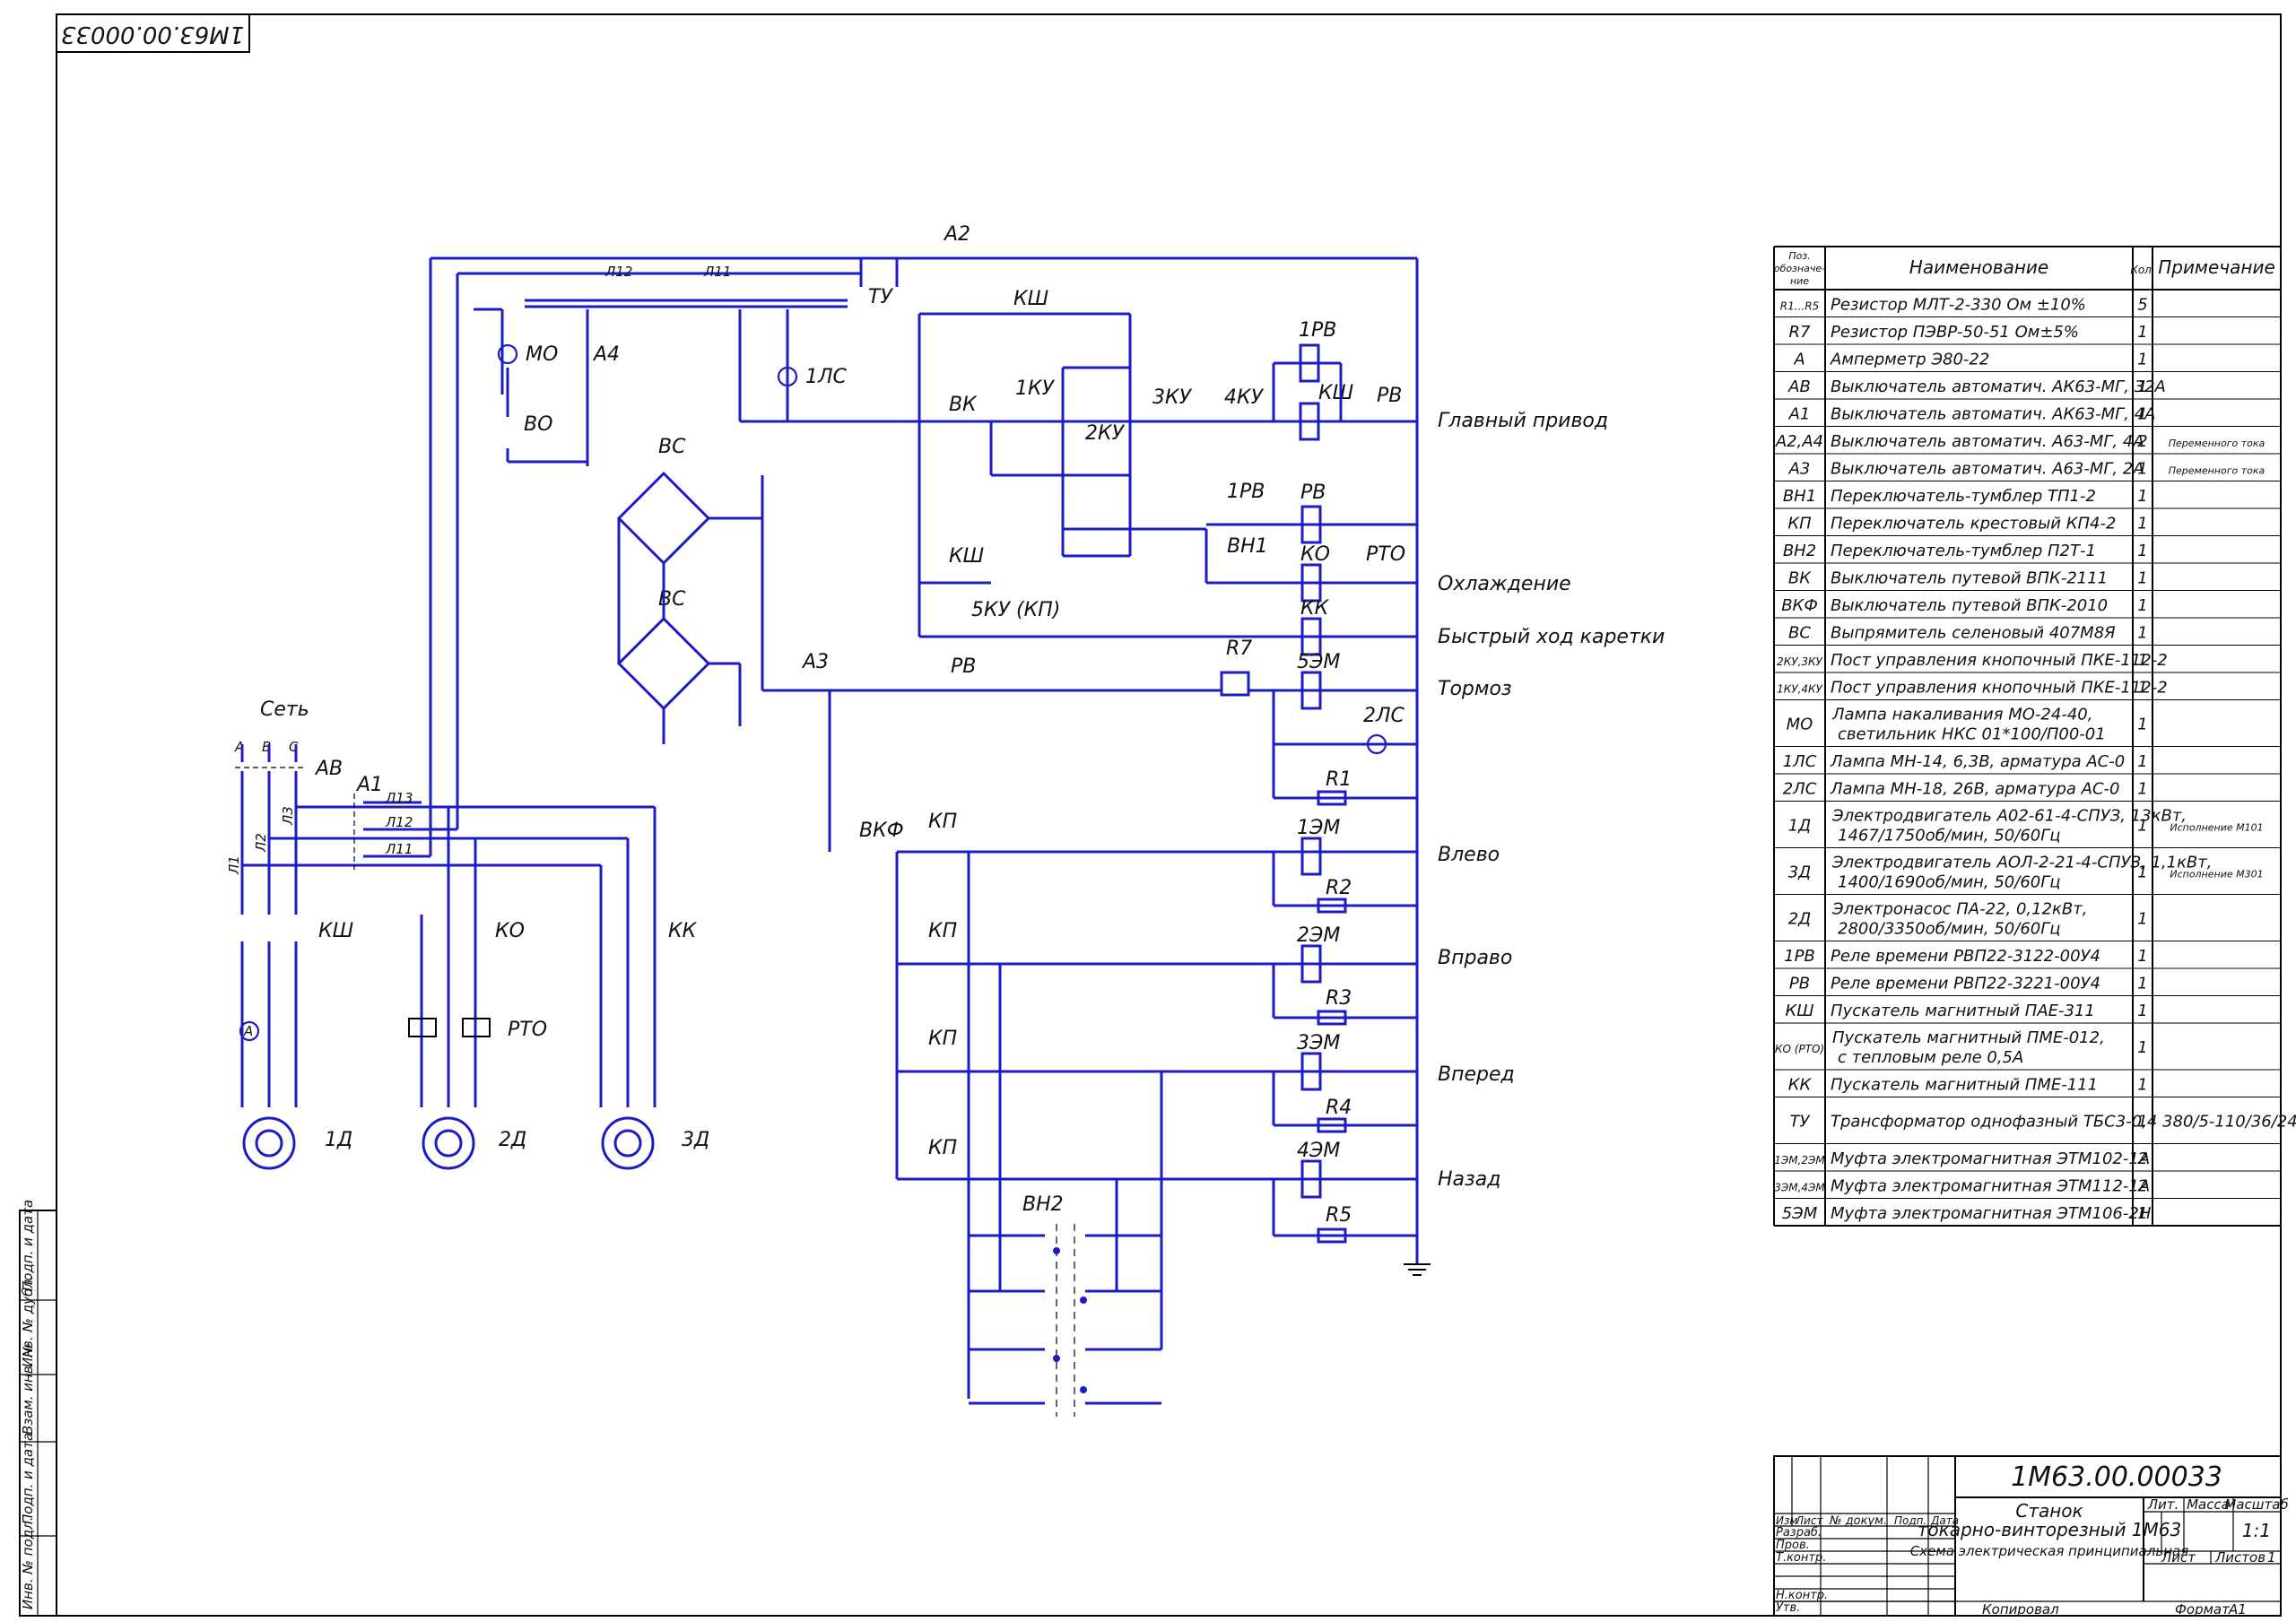 The height and width of the screenshot is (1622, 2296). Describe the element at coordinates (942, 931) in the screenshot. I see `label-kp-2: КП` at that location.